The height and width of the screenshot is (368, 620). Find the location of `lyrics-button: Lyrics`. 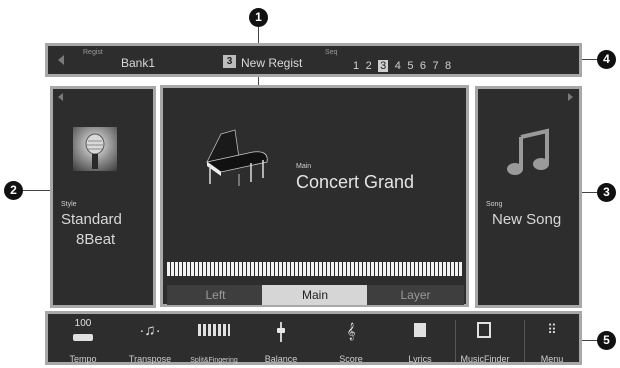

lyrics-button: Lyrics is located at coordinates (420, 341).